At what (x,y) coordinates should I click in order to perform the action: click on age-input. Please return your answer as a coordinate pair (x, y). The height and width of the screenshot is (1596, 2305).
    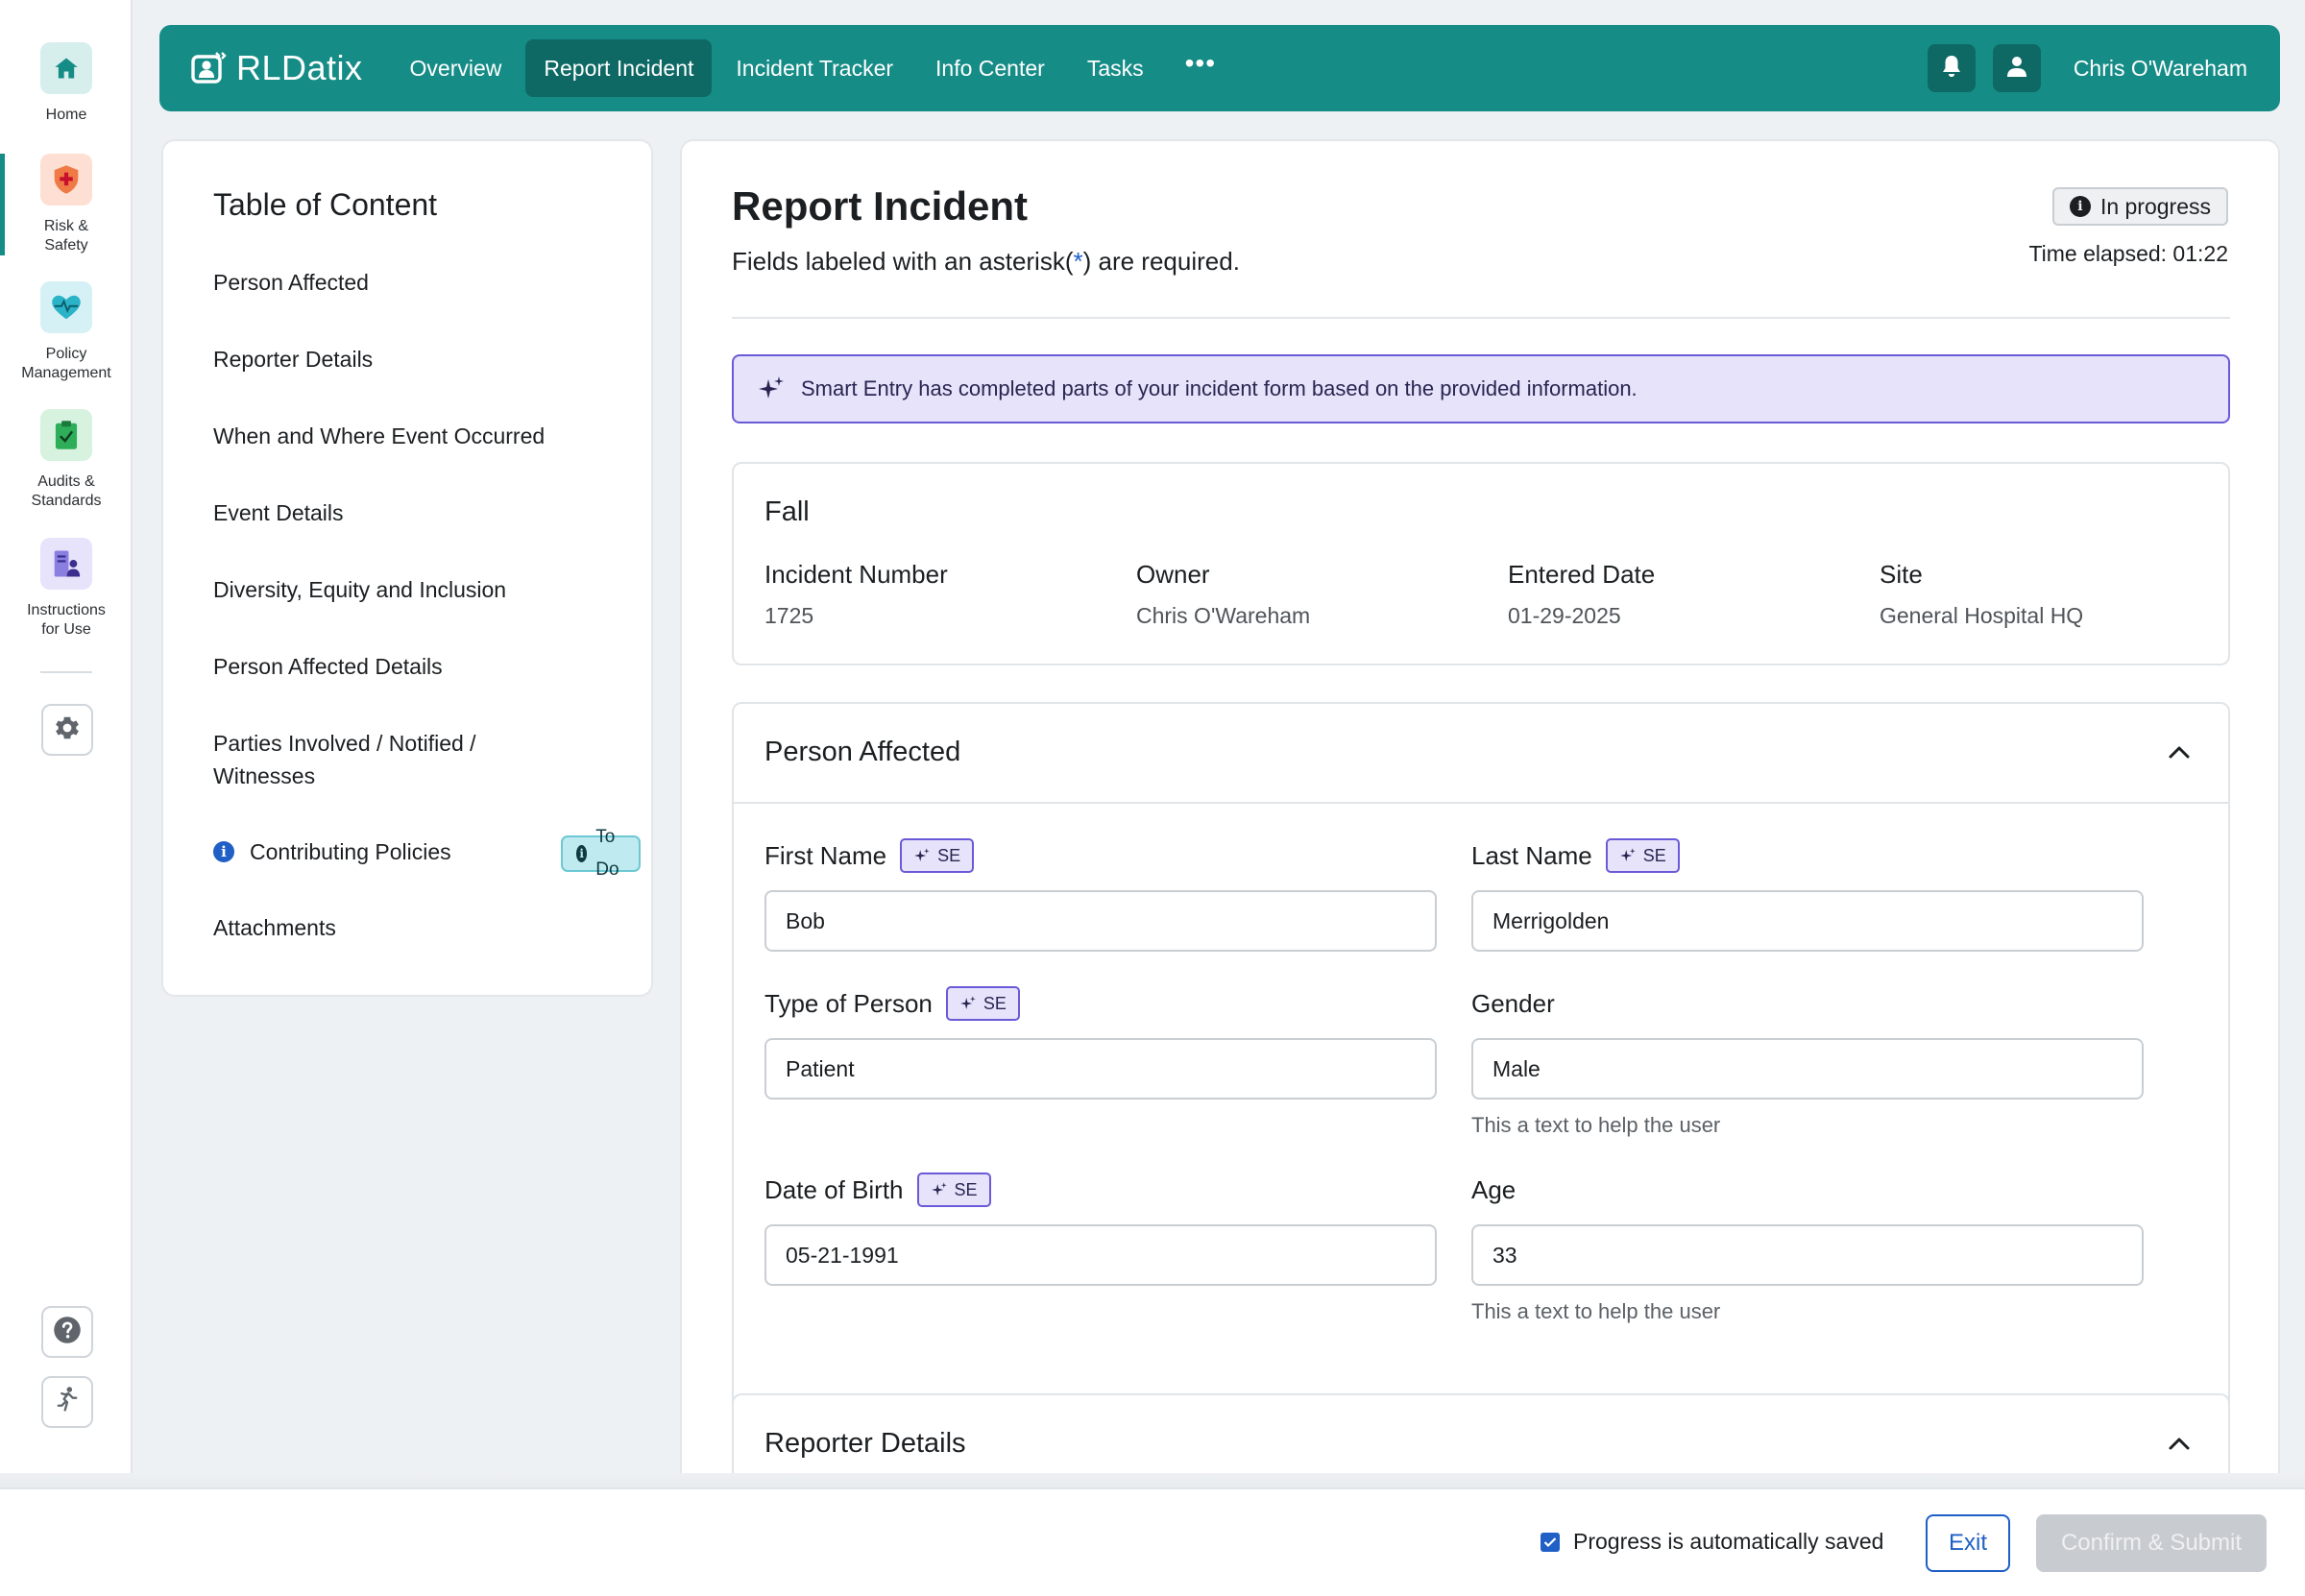
    Looking at the image, I should click on (1807, 1255).